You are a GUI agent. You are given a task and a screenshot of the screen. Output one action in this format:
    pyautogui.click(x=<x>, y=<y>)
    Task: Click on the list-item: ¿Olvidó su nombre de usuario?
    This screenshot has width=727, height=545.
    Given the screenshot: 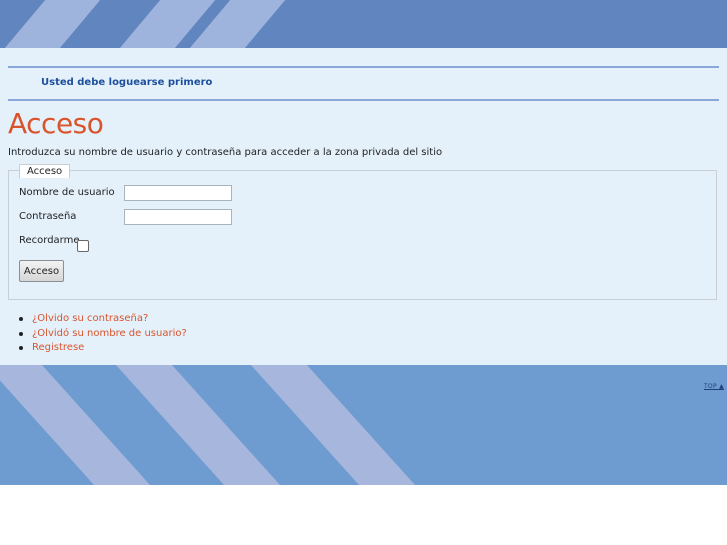 What is the action you would take?
    pyautogui.click(x=93, y=334)
    